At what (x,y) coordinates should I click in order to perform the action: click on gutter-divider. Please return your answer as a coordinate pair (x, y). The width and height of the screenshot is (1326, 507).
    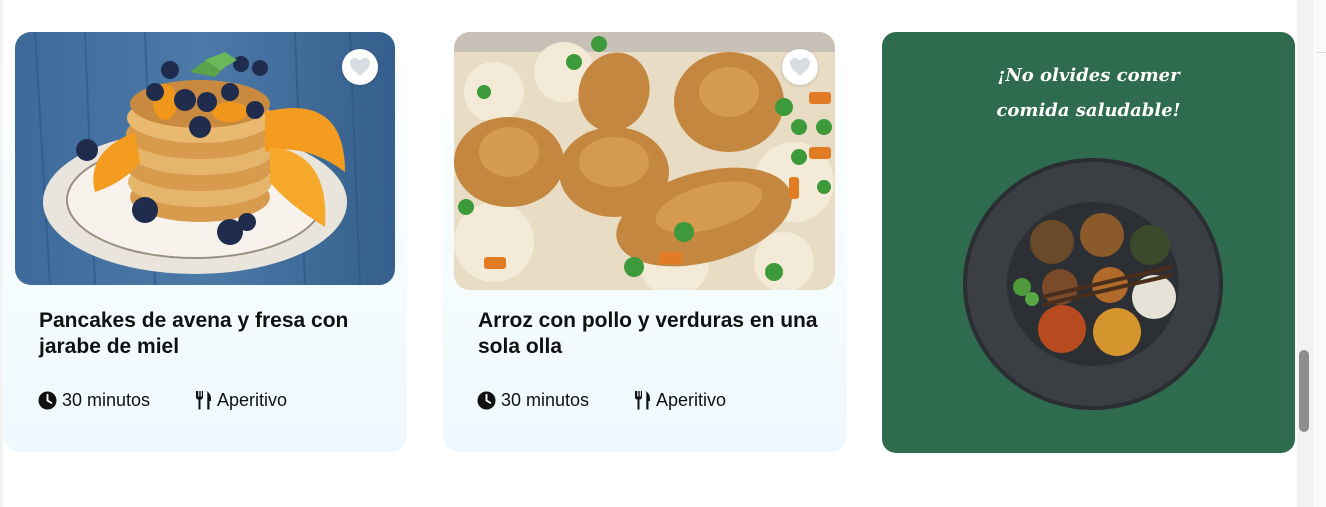
    Looking at the image, I should click on (1321, 52).